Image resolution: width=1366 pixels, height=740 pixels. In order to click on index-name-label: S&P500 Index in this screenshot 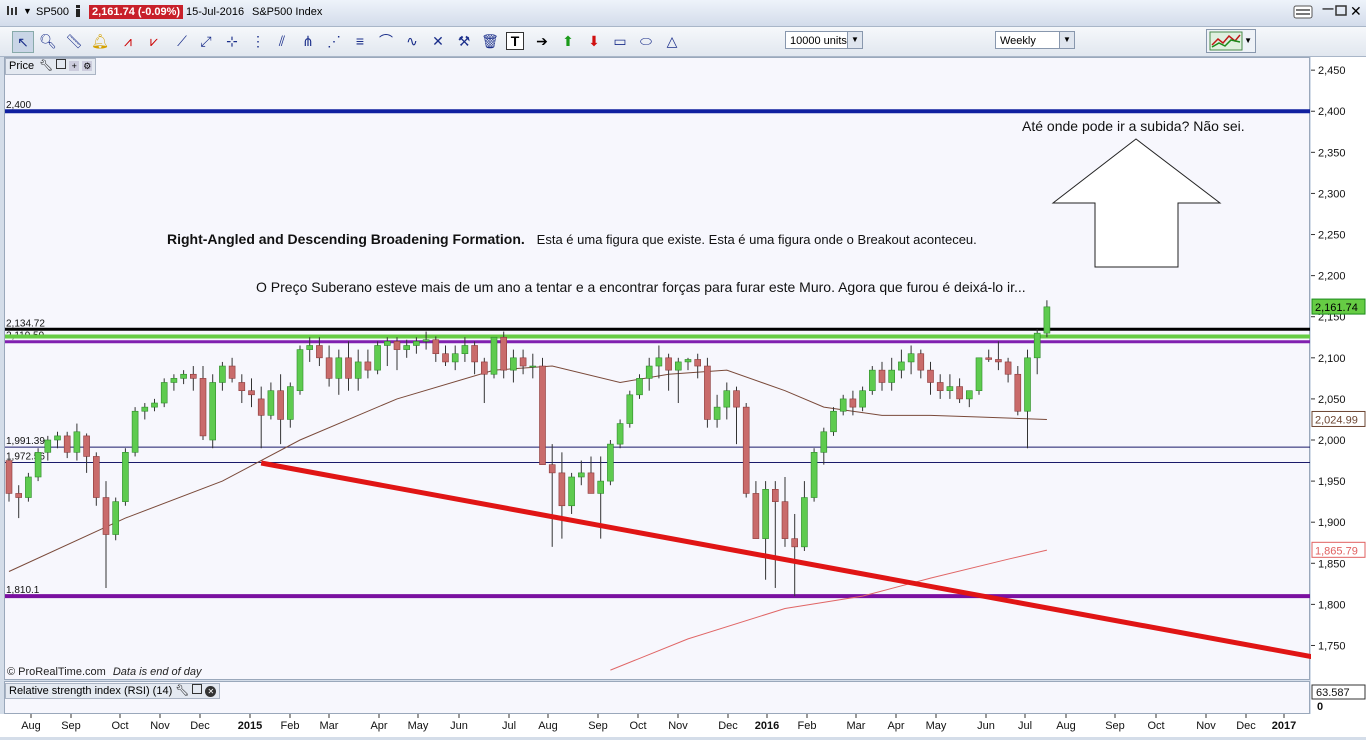, I will do `click(287, 12)`.